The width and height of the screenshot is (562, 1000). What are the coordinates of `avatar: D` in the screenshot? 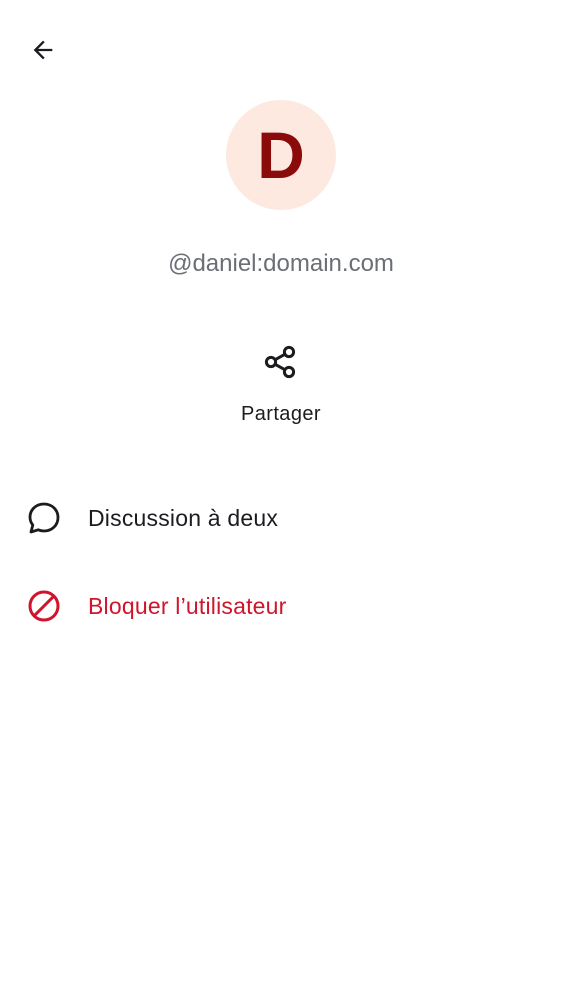 It's located at (281, 155).